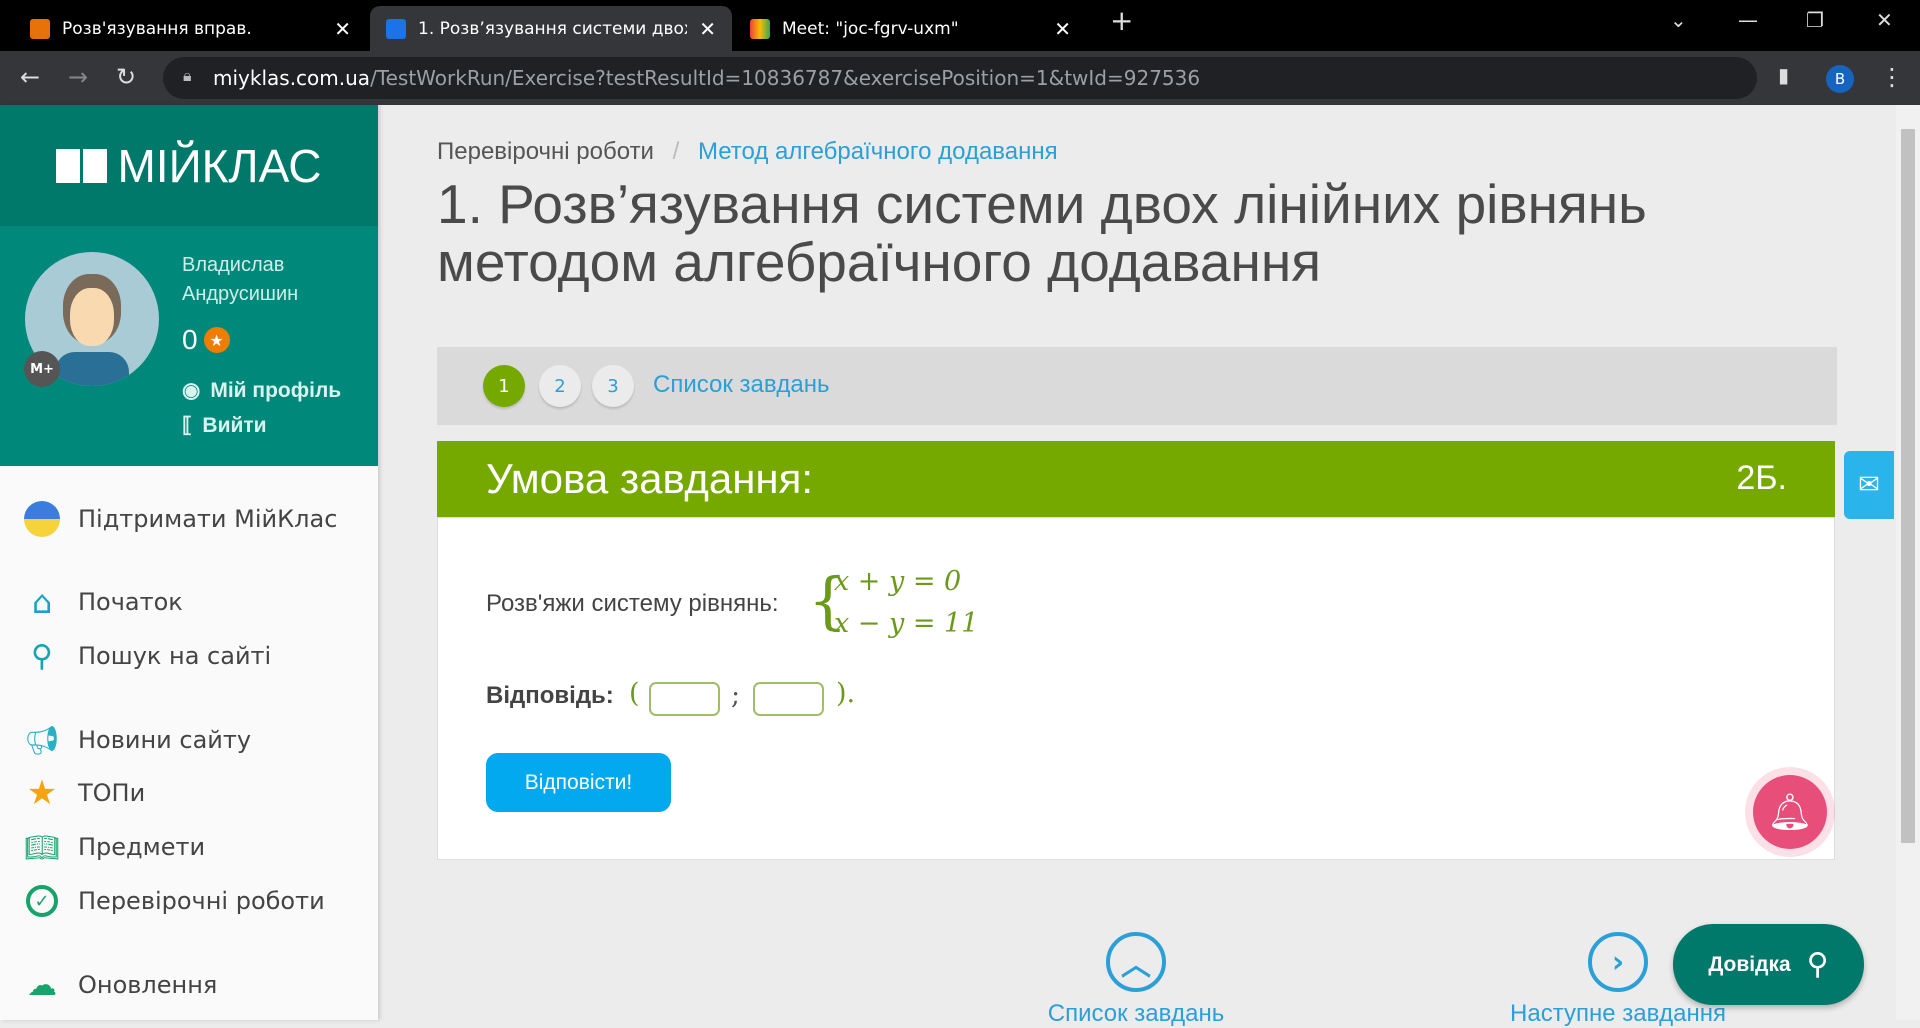 The height and width of the screenshot is (1028, 1920). What do you see at coordinates (187, 75) in the screenshot?
I see `lock-icon: 🔒︎` at bounding box center [187, 75].